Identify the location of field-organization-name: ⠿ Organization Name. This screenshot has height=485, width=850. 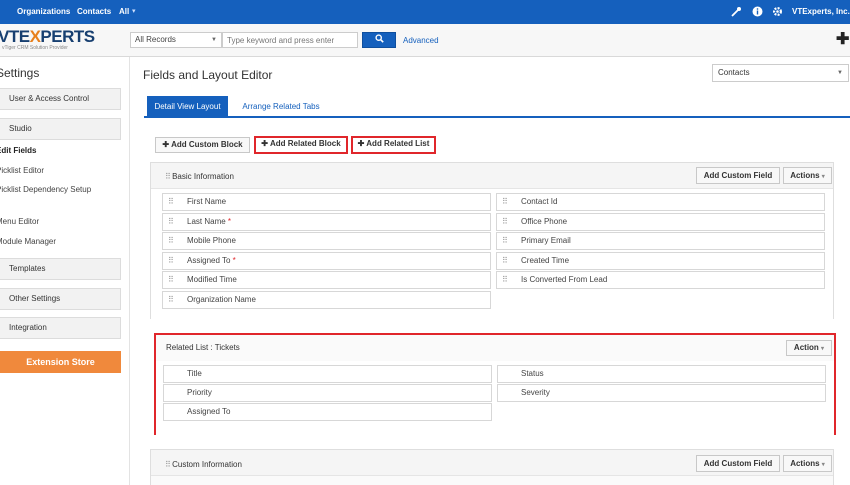
(326, 300).